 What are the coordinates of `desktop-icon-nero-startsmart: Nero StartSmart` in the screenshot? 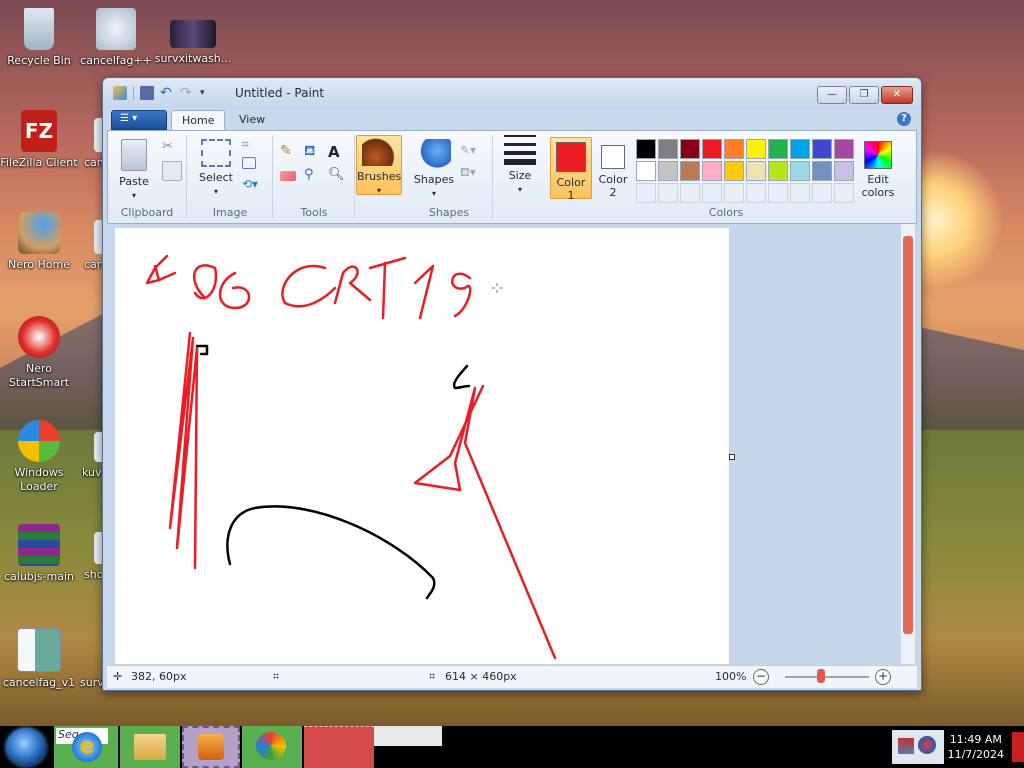 It's located at (39, 353).